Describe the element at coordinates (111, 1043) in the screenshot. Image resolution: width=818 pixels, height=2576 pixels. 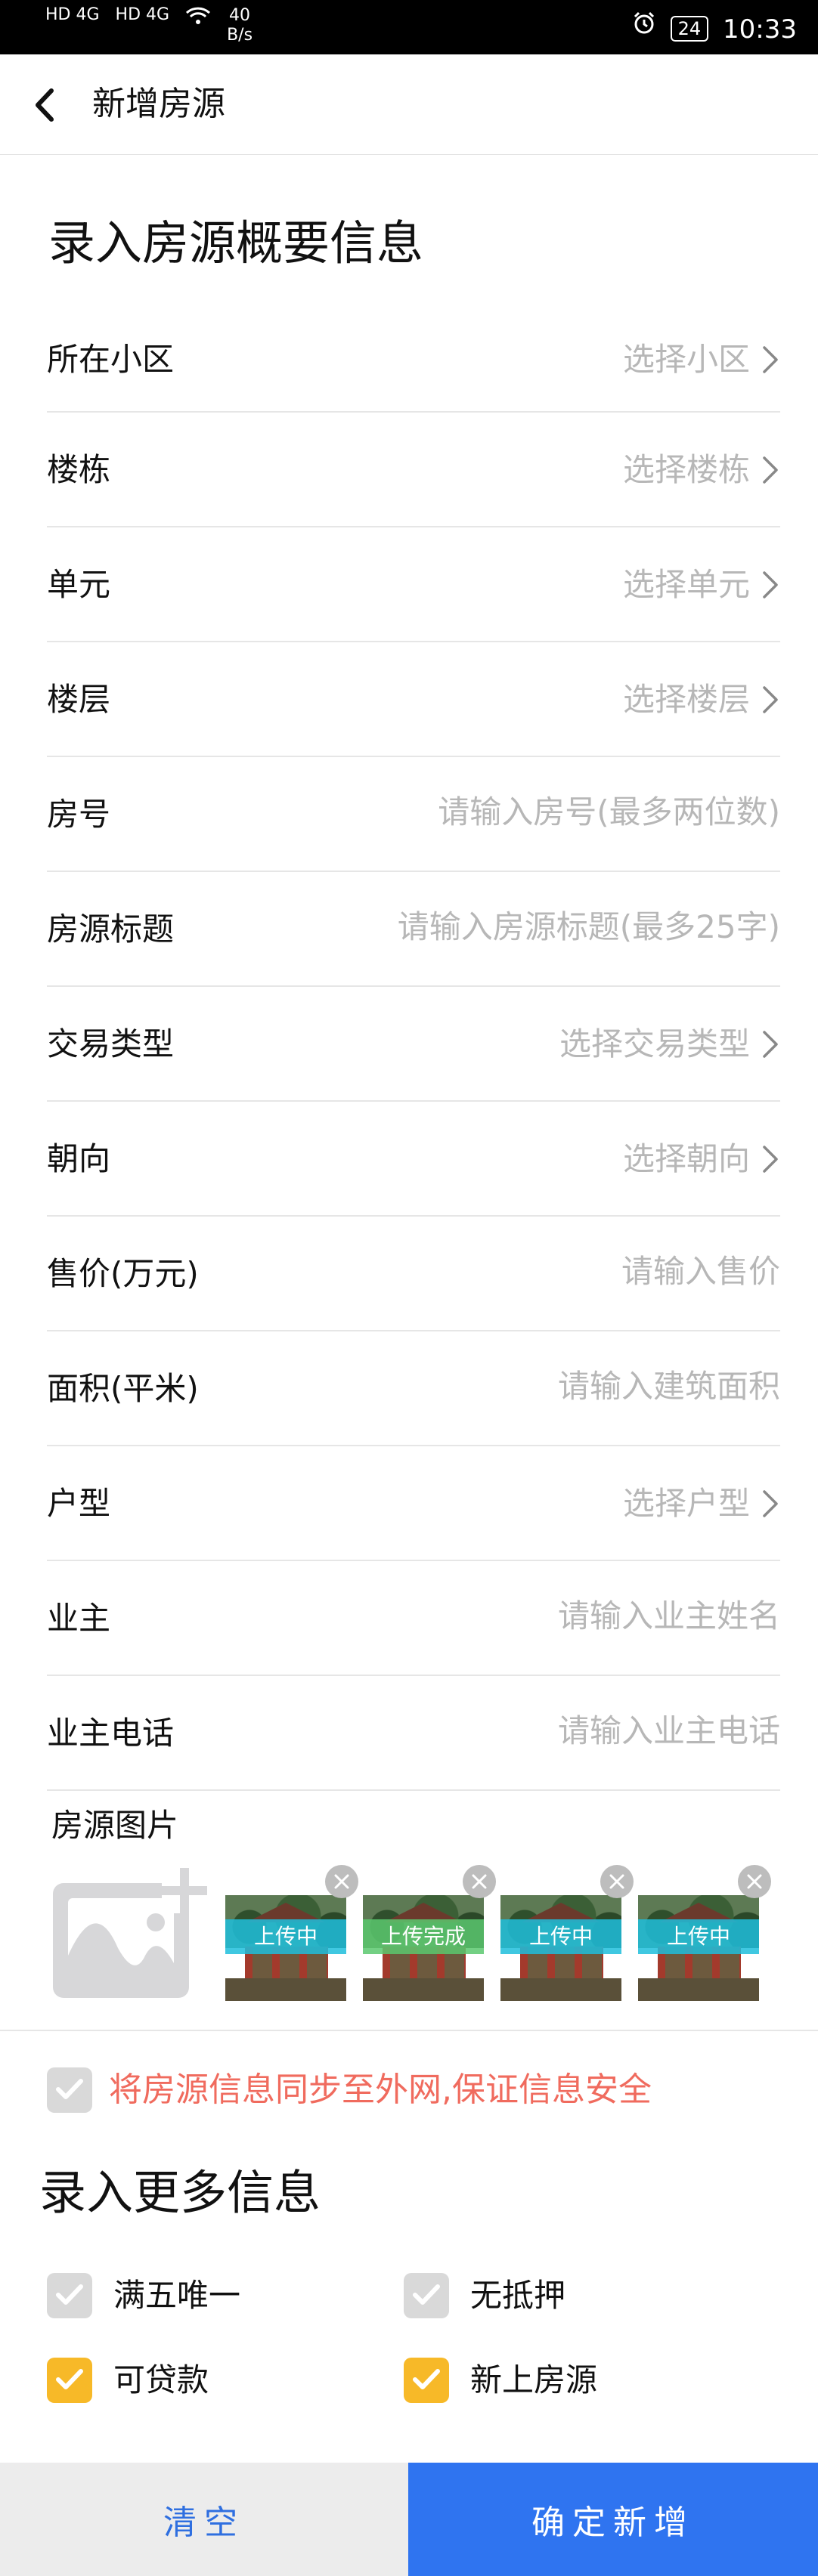
I see `form-row-label: 交易类型` at that location.